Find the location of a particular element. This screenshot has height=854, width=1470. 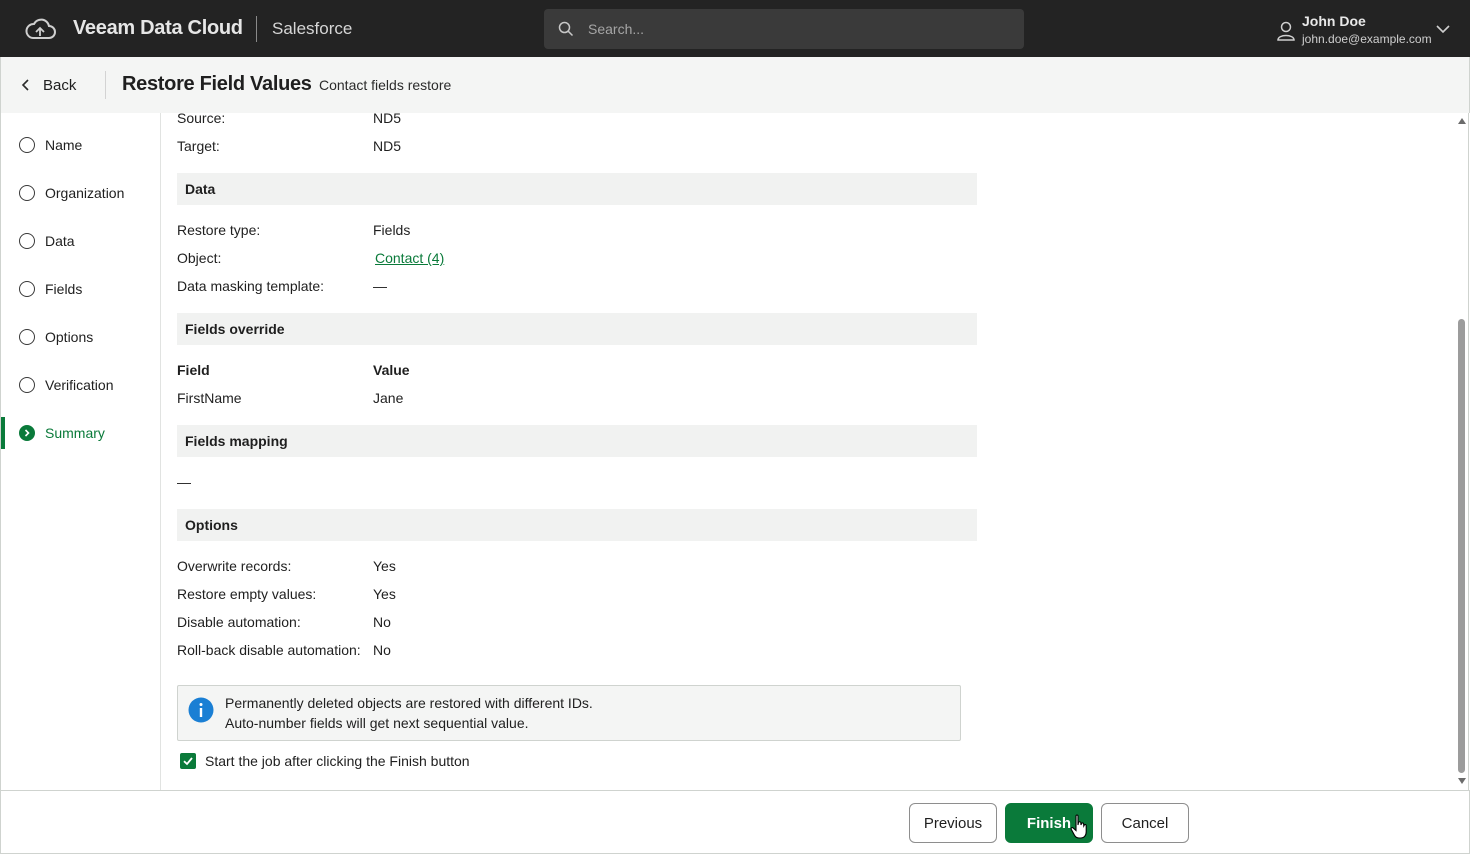

back-label: Back is located at coordinates (60, 85).